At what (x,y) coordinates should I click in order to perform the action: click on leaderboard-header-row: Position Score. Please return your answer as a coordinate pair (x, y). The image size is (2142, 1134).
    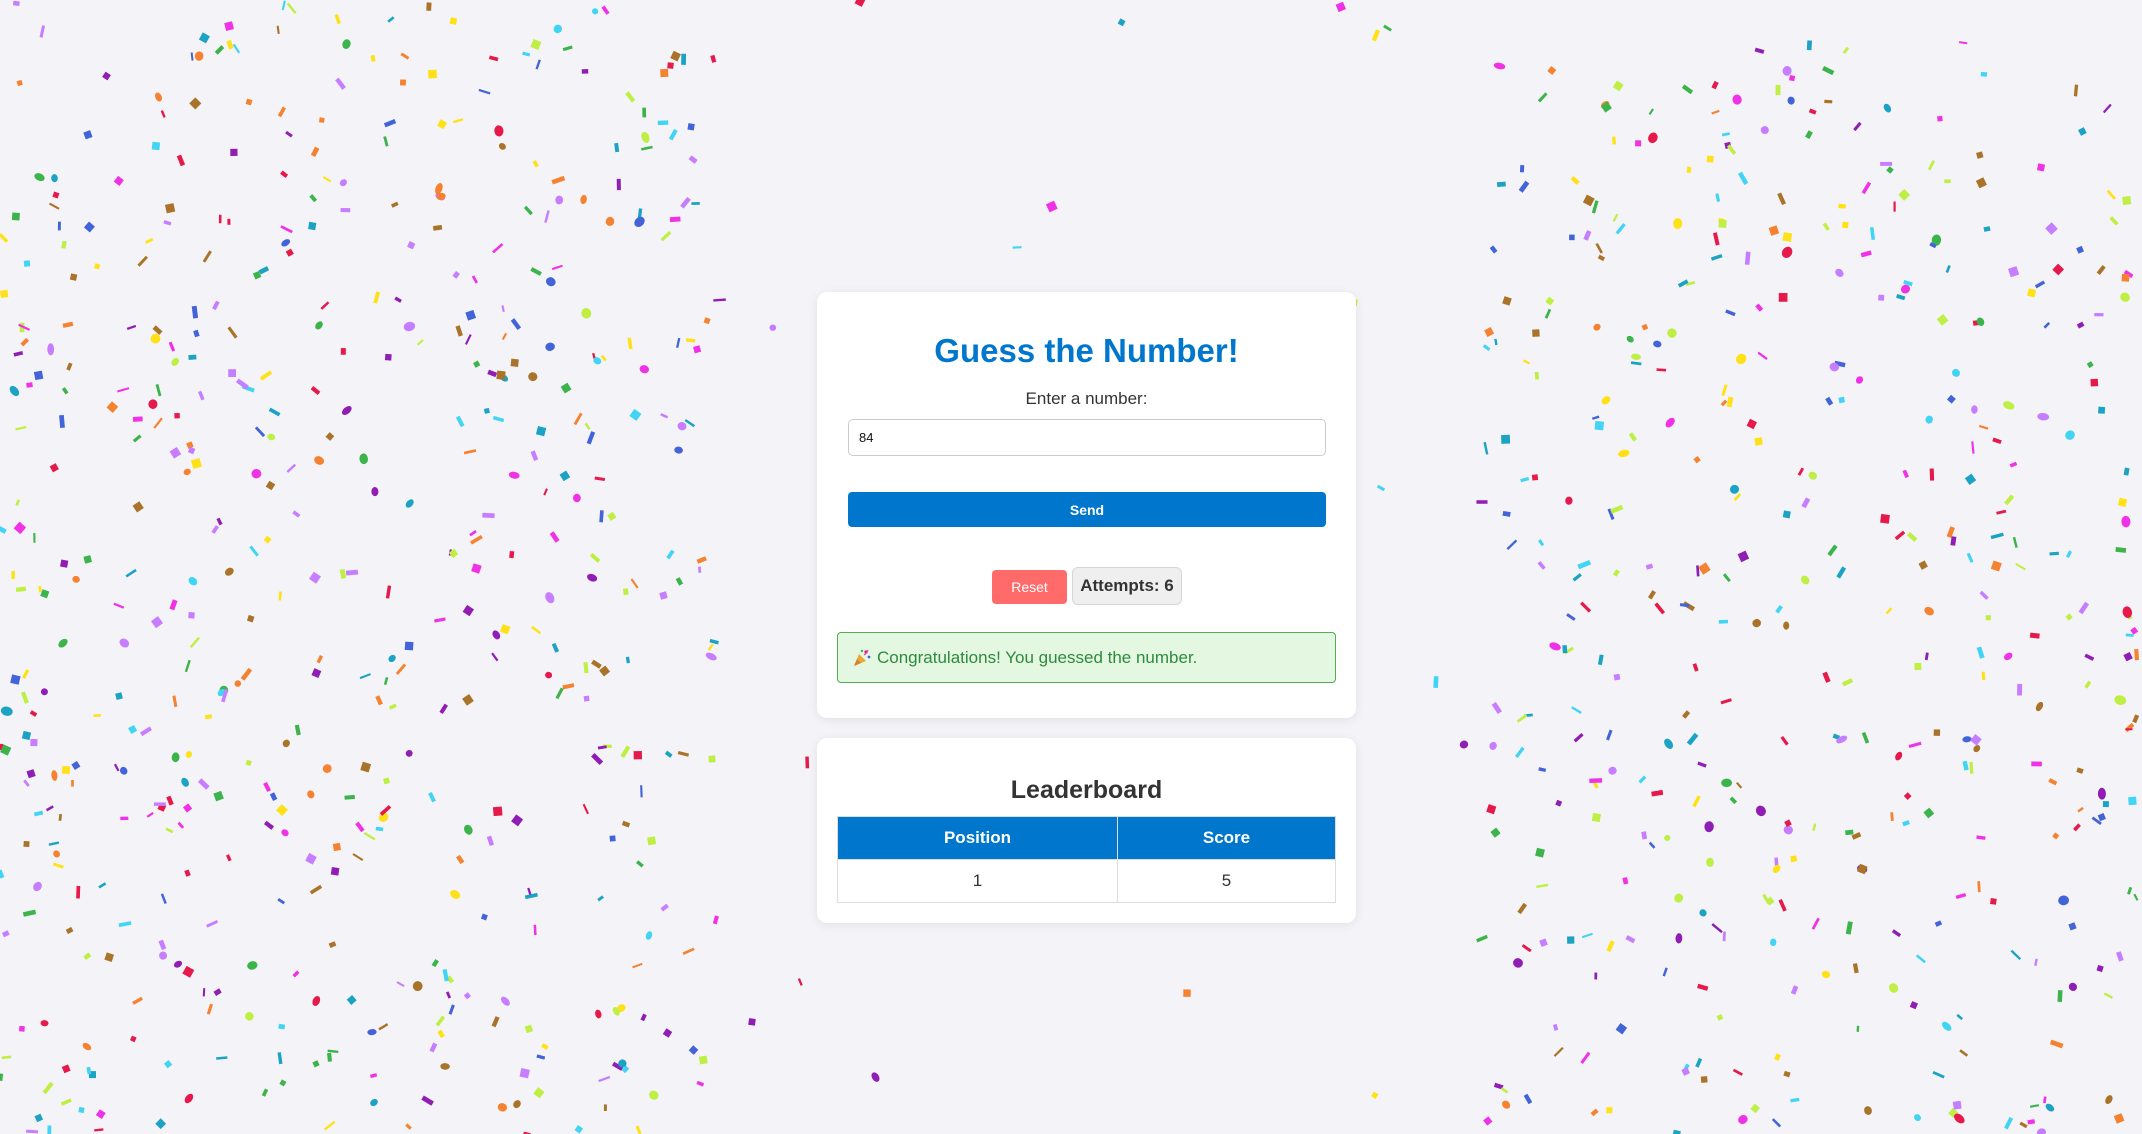
    Looking at the image, I should click on (1086, 838).